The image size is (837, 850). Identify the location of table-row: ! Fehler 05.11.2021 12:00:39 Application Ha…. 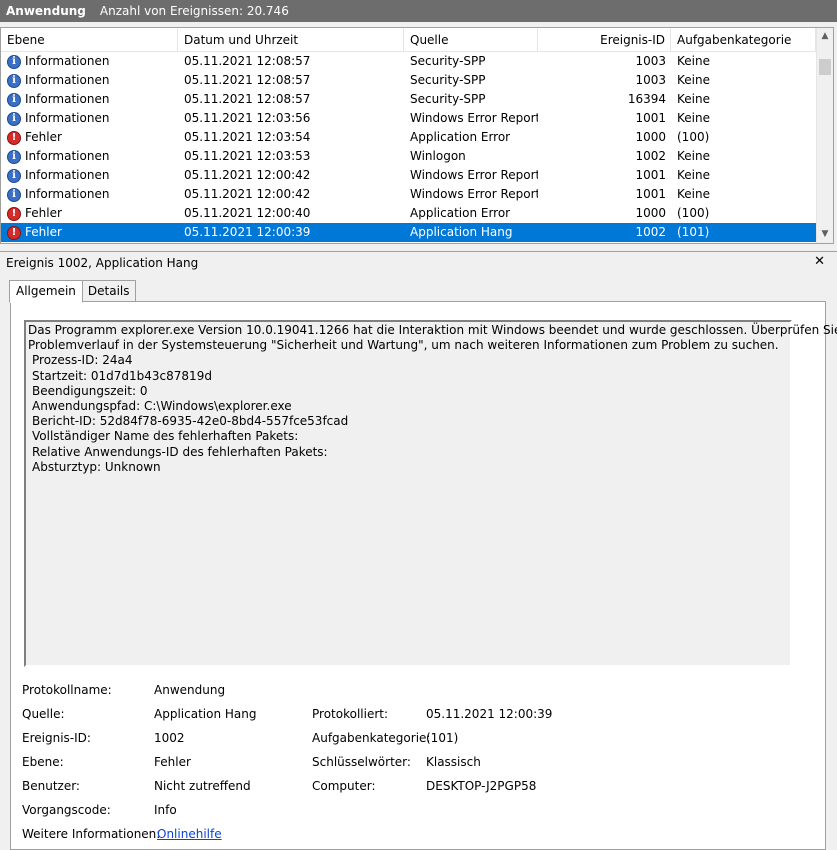
(408, 232).